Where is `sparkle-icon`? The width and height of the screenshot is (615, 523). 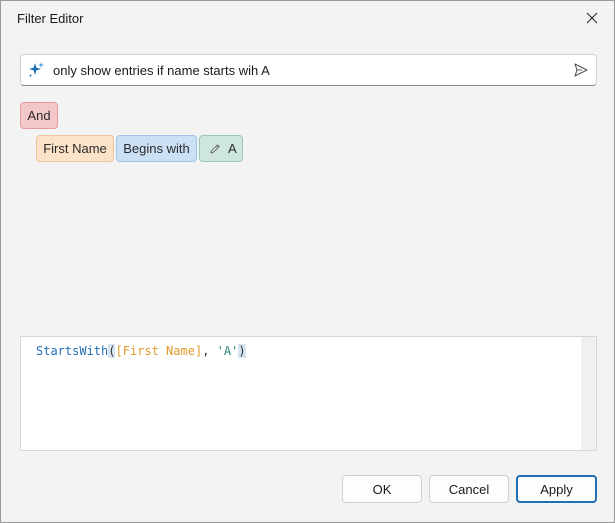 sparkle-icon is located at coordinates (36, 70).